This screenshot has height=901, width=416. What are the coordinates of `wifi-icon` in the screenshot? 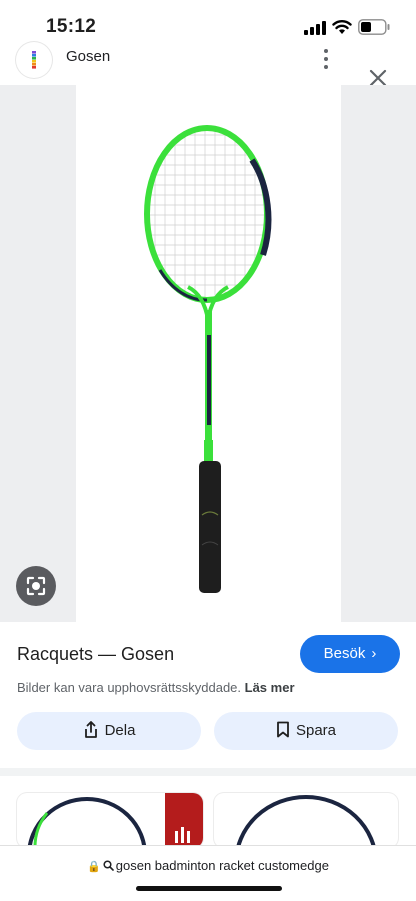 It's located at (342, 27).